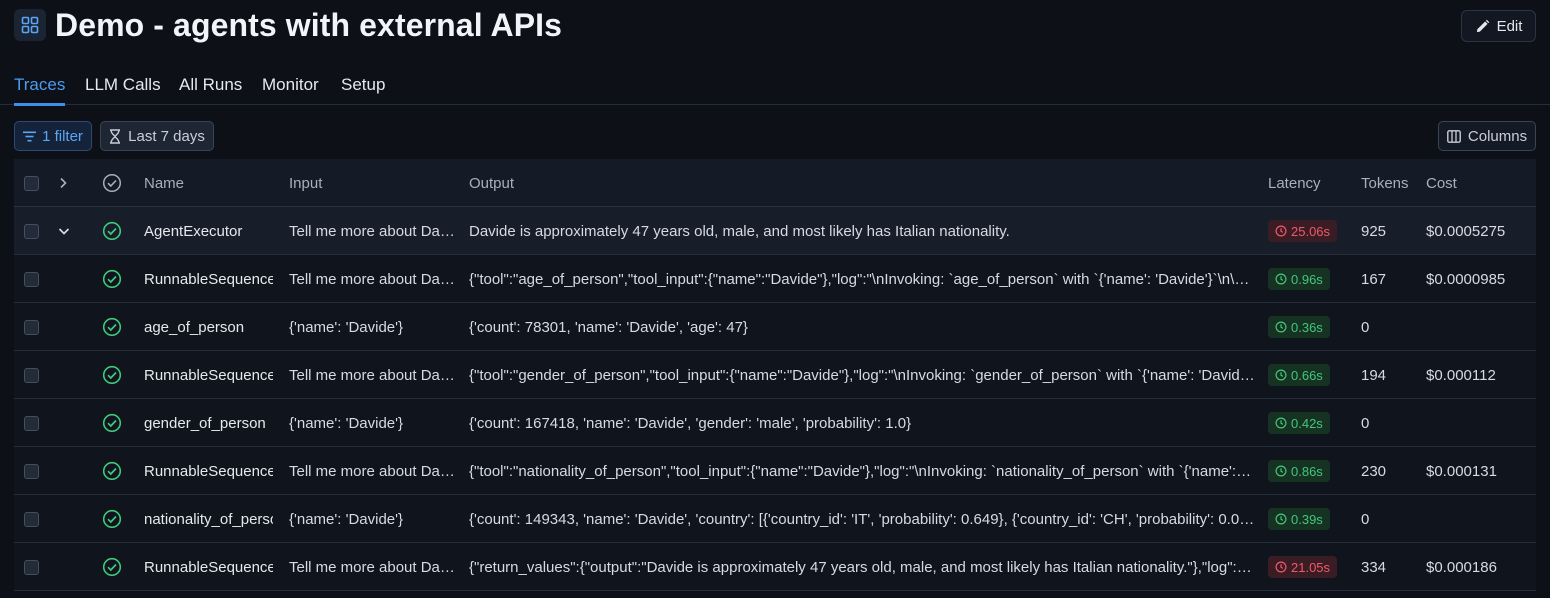 The height and width of the screenshot is (598, 1550). What do you see at coordinates (1299, 279) in the screenshot?
I see `latency-badge: 0.96s` at bounding box center [1299, 279].